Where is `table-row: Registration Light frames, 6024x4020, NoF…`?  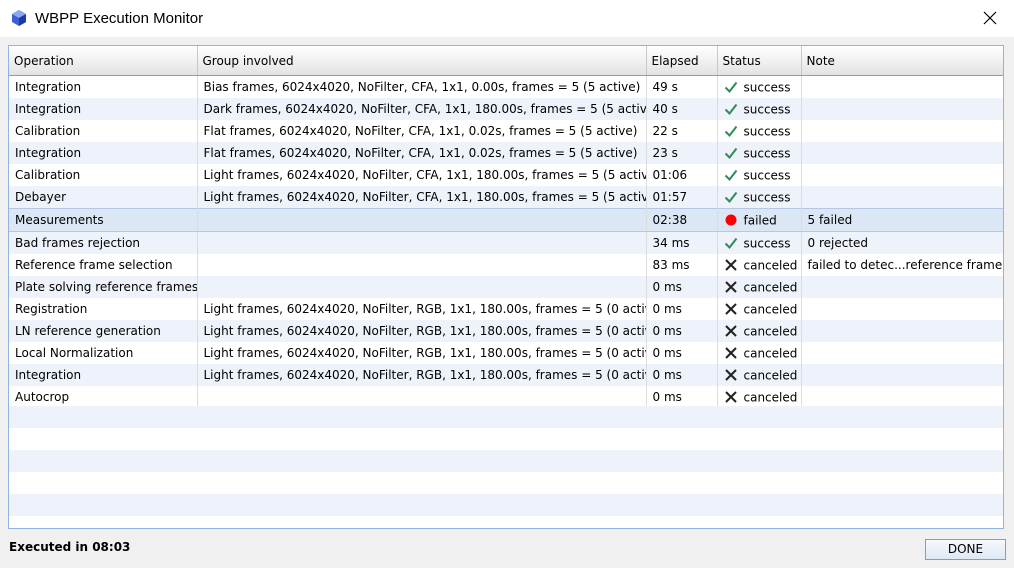
table-row: Registration Light frames, 6024x4020, NoF… is located at coordinates (506, 309).